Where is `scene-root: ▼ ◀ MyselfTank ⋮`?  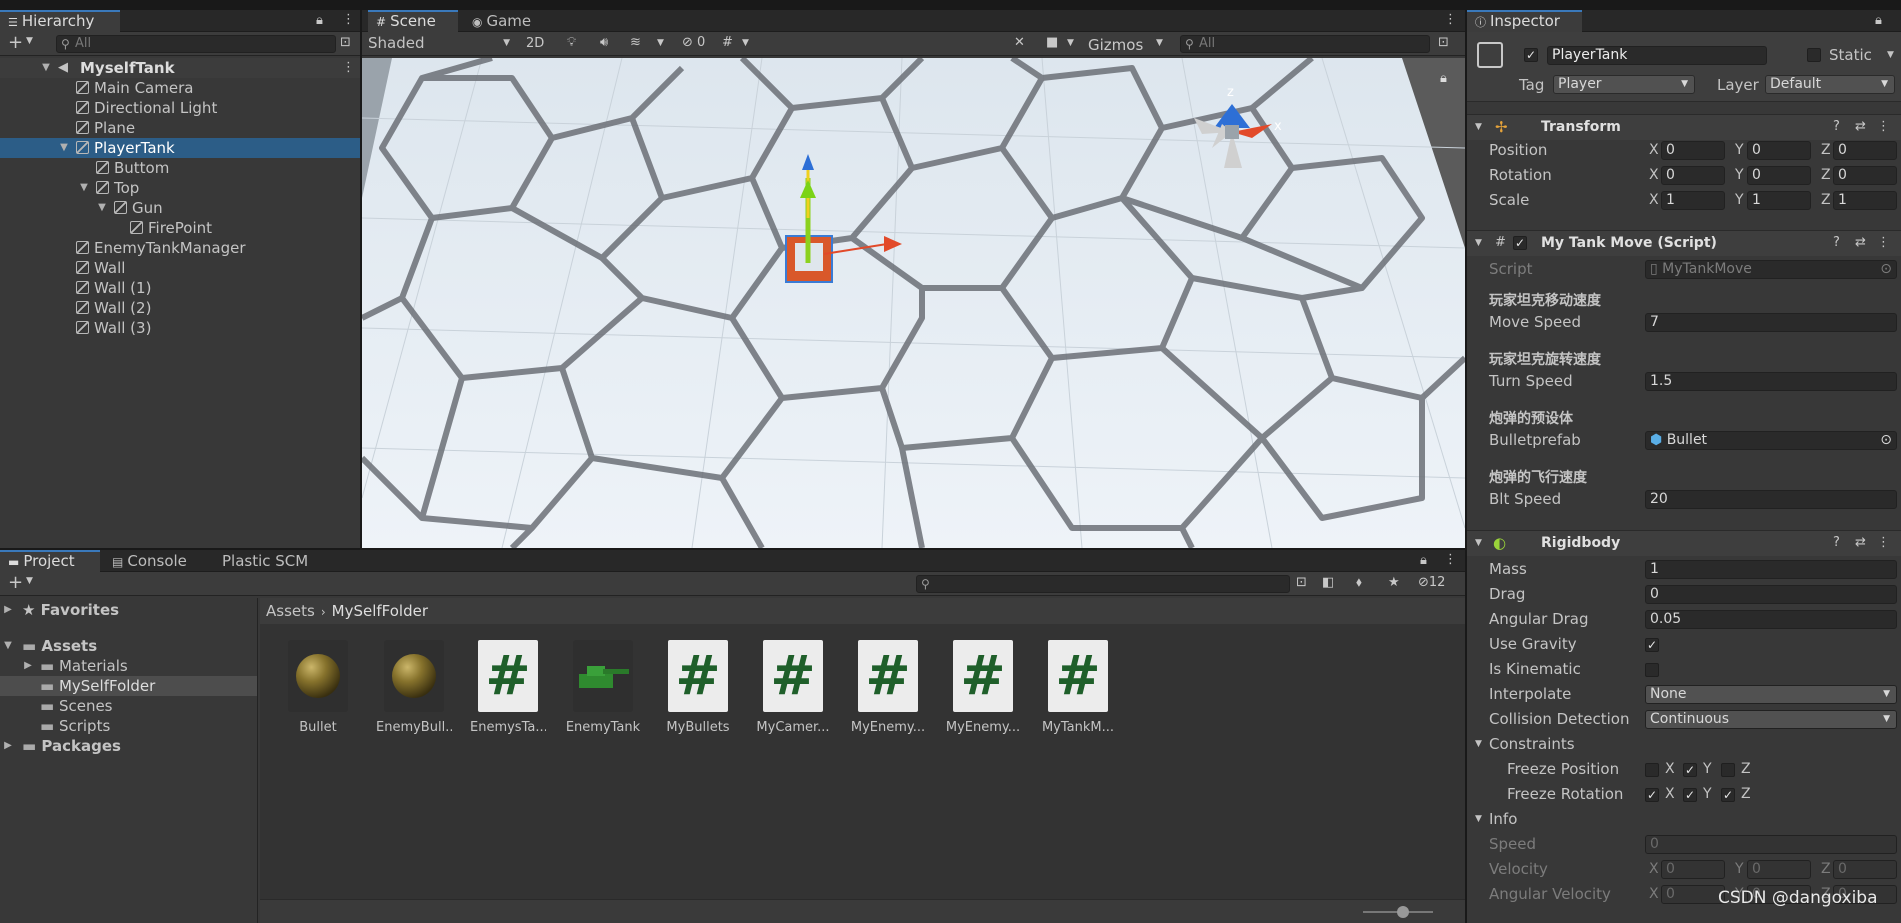 scene-root: ▼ ◀ MyselfTank ⋮ is located at coordinates (180, 68).